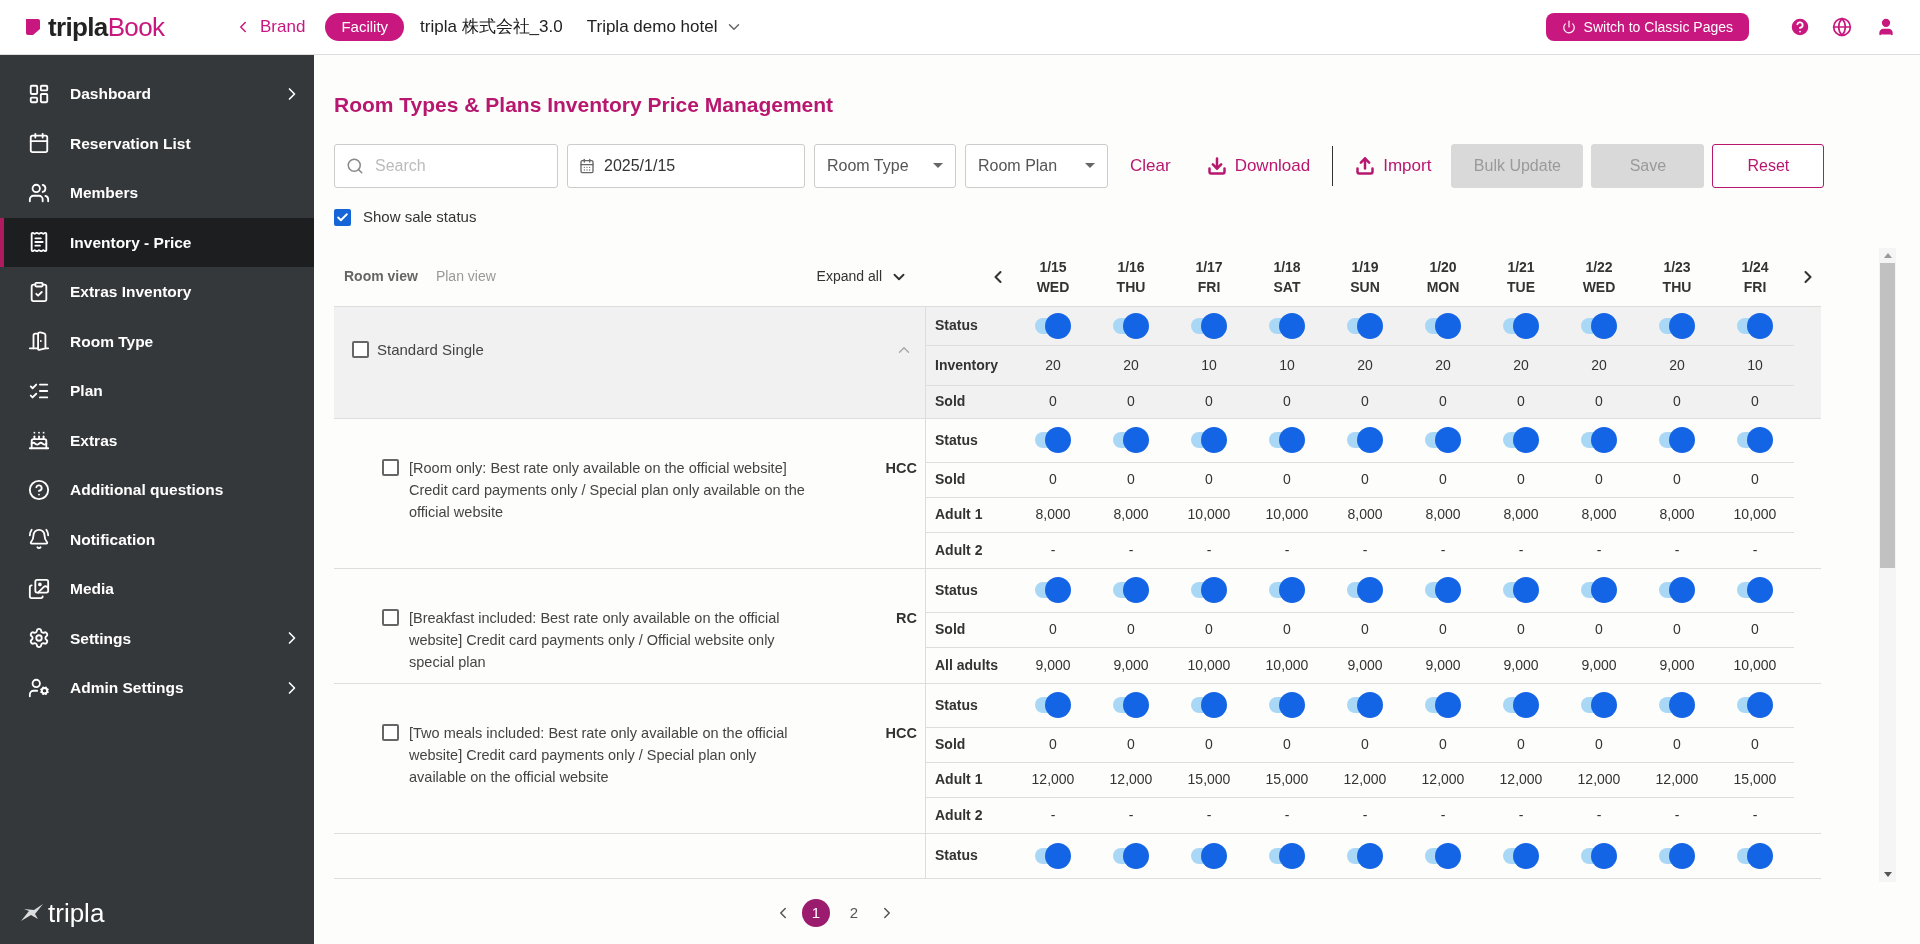 The image size is (1920, 944). What do you see at coordinates (665, 27) in the screenshot?
I see `hotel-dropdown: Tripla demo hotel` at bounding box center [665, 27].